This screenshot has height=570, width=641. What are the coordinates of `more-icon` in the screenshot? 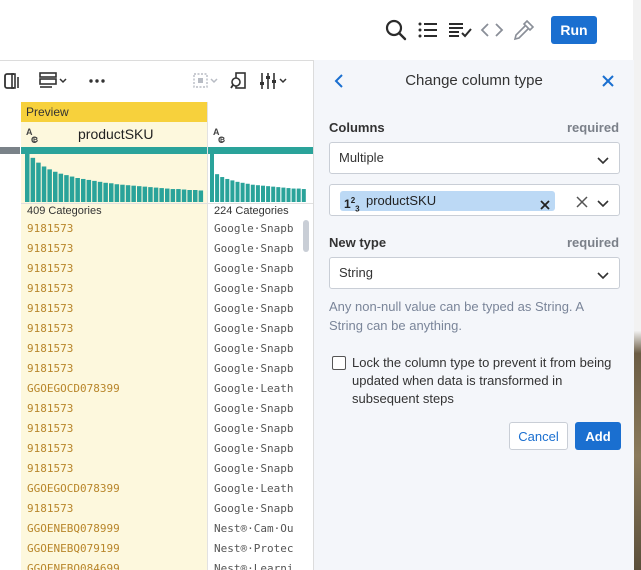 It's located at (97, 81).